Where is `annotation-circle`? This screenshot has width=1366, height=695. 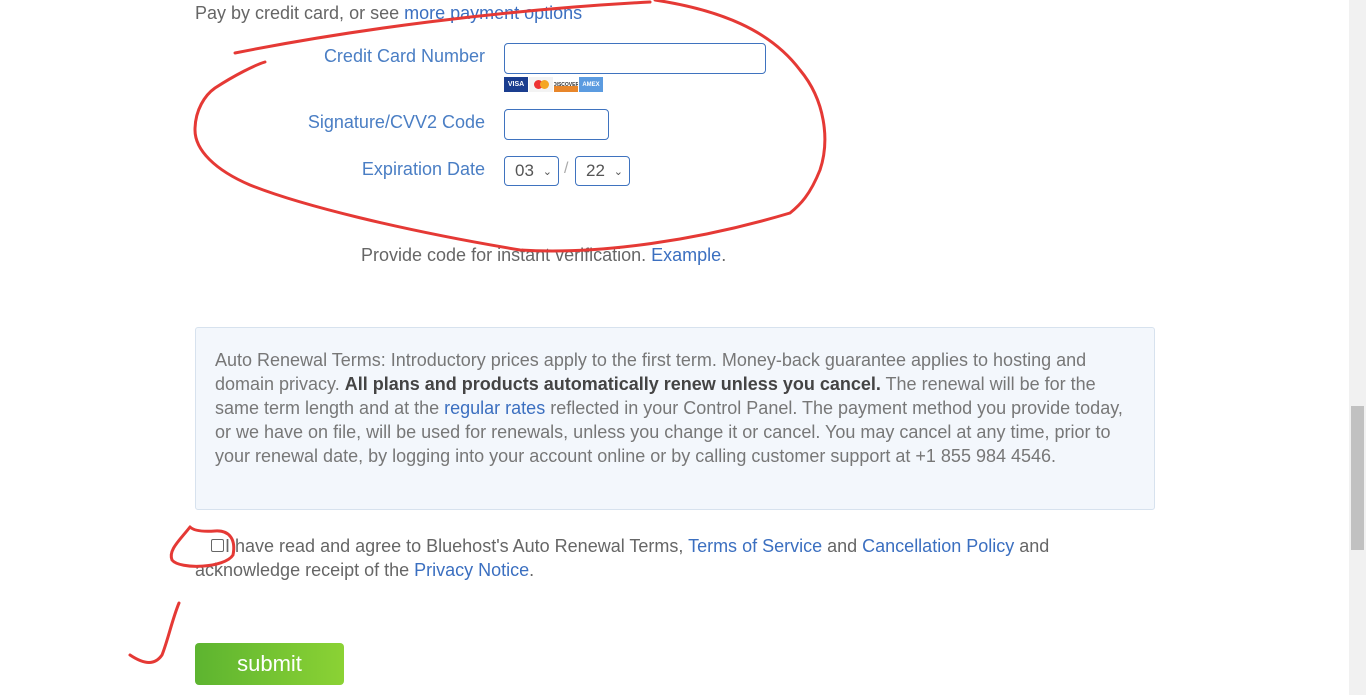
annotation-circle is located at coordinates (202, 546).